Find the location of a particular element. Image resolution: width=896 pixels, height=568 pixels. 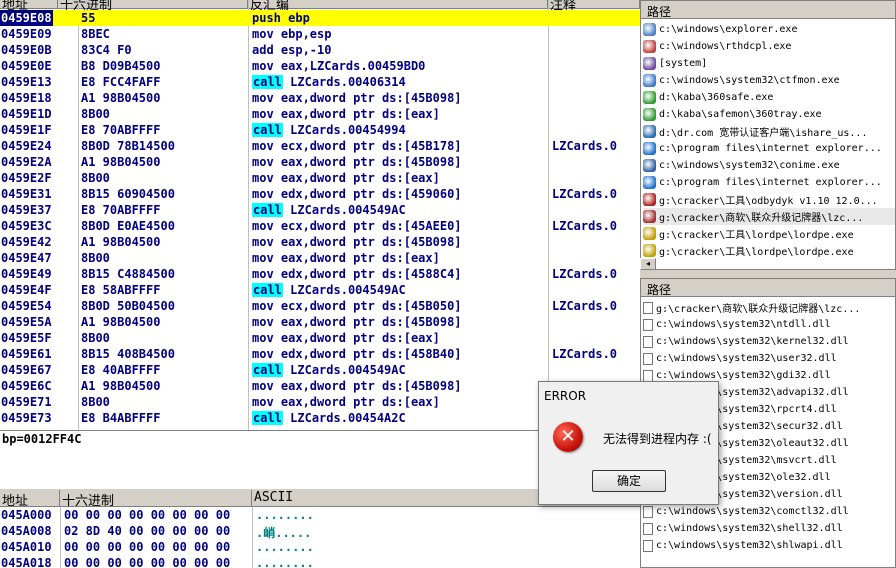

process-item: c:\windows\system32\conime.exe is located at coordinates (769, 165).